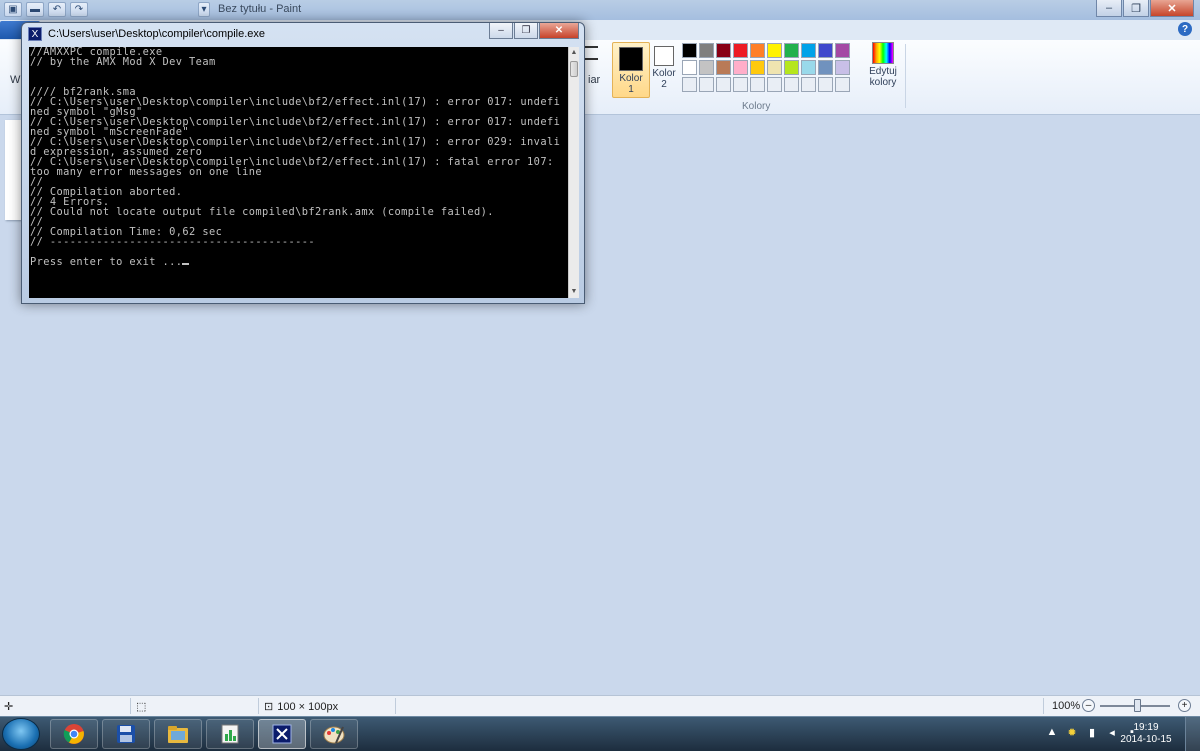 This screenshot has height=751, width=1200. I want to click on save-icon: ▬, so click(35, 9).